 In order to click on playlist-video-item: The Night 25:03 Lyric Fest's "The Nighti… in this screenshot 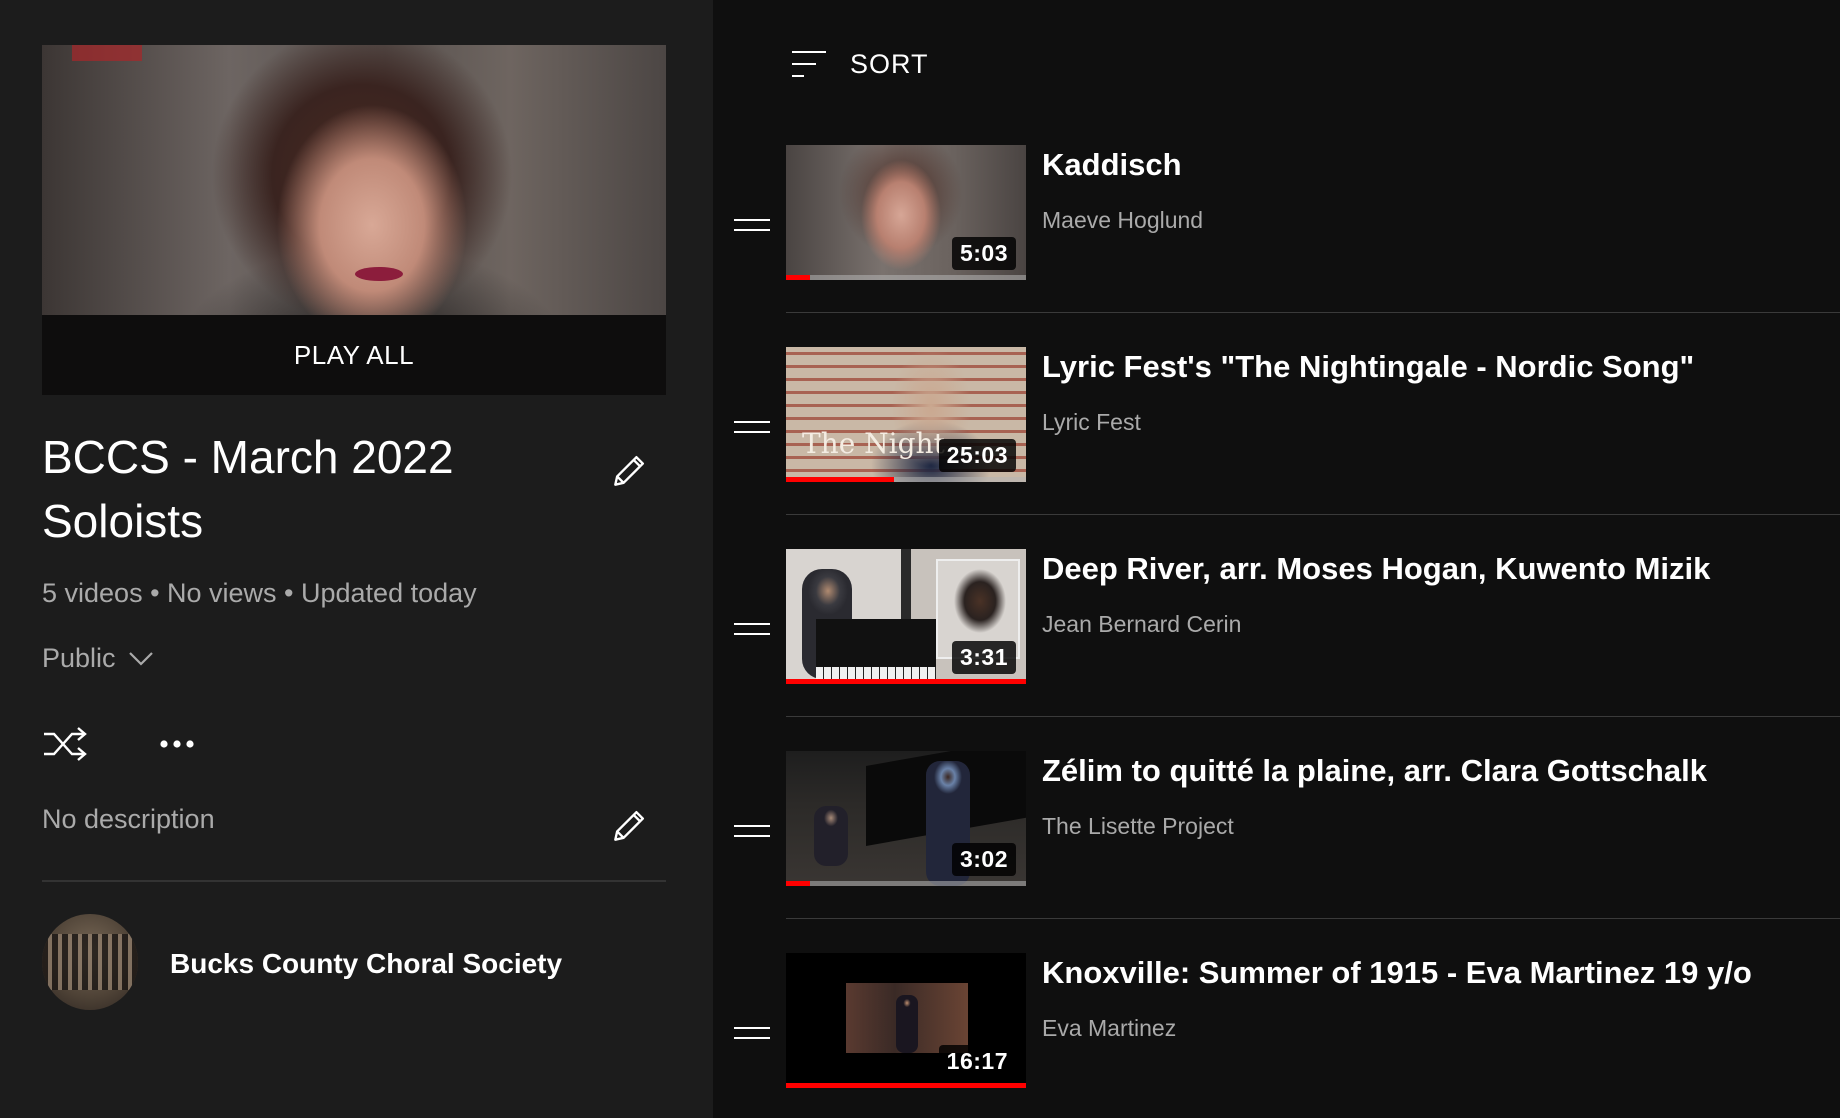, I will do `click(1280, 448)`.